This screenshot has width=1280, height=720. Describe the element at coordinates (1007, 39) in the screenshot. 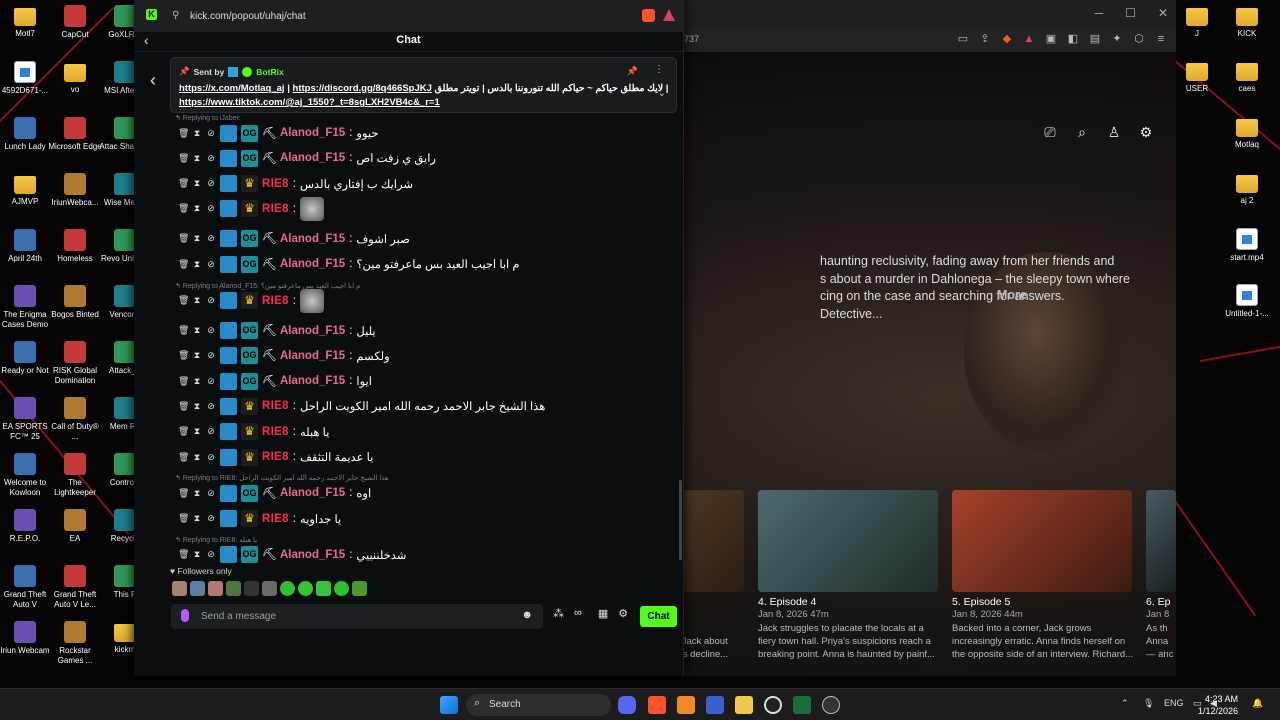

I see `brave-shield-icon: ◆` at that location.